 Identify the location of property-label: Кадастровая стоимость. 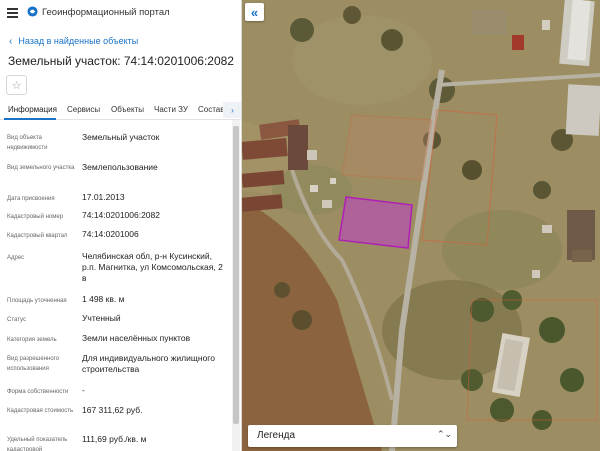
(40, 411).